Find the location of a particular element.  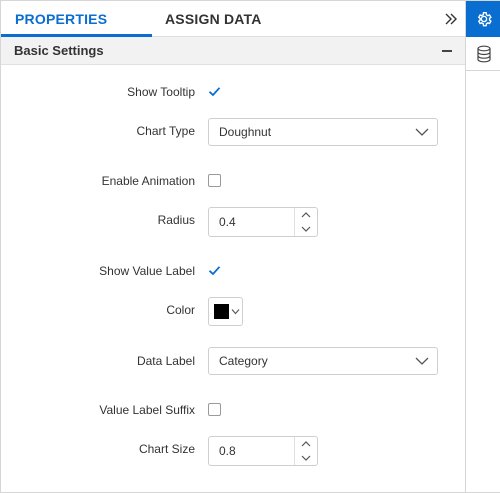

enable-animation-checkbox is located at coordinates (214, 180).